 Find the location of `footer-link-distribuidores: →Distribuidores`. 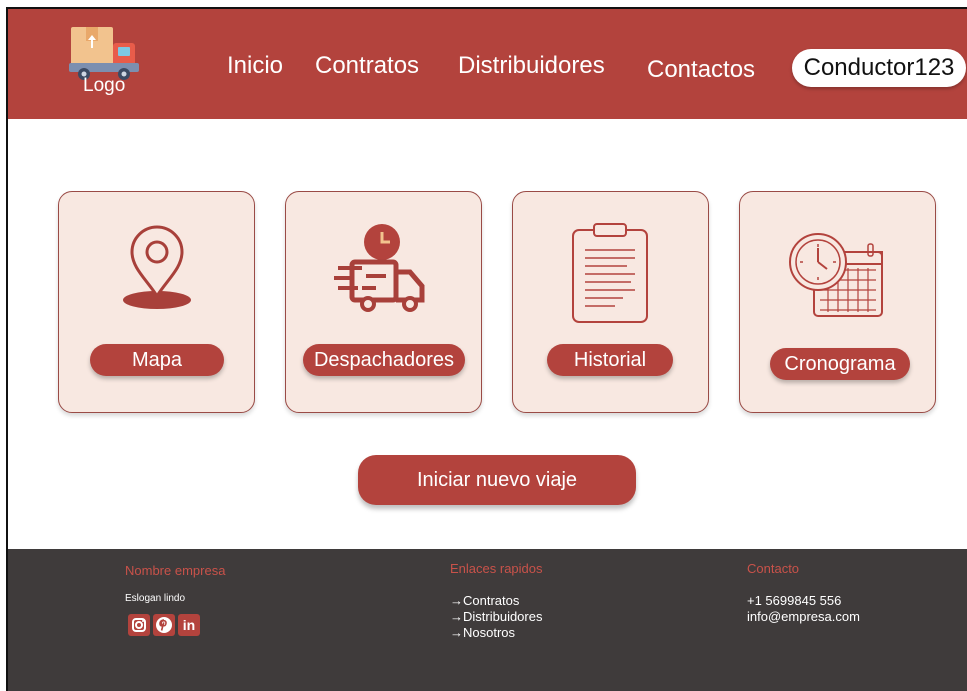

footer-link-distribuidores: →Distribuidores is located at coordinates (496, 617).